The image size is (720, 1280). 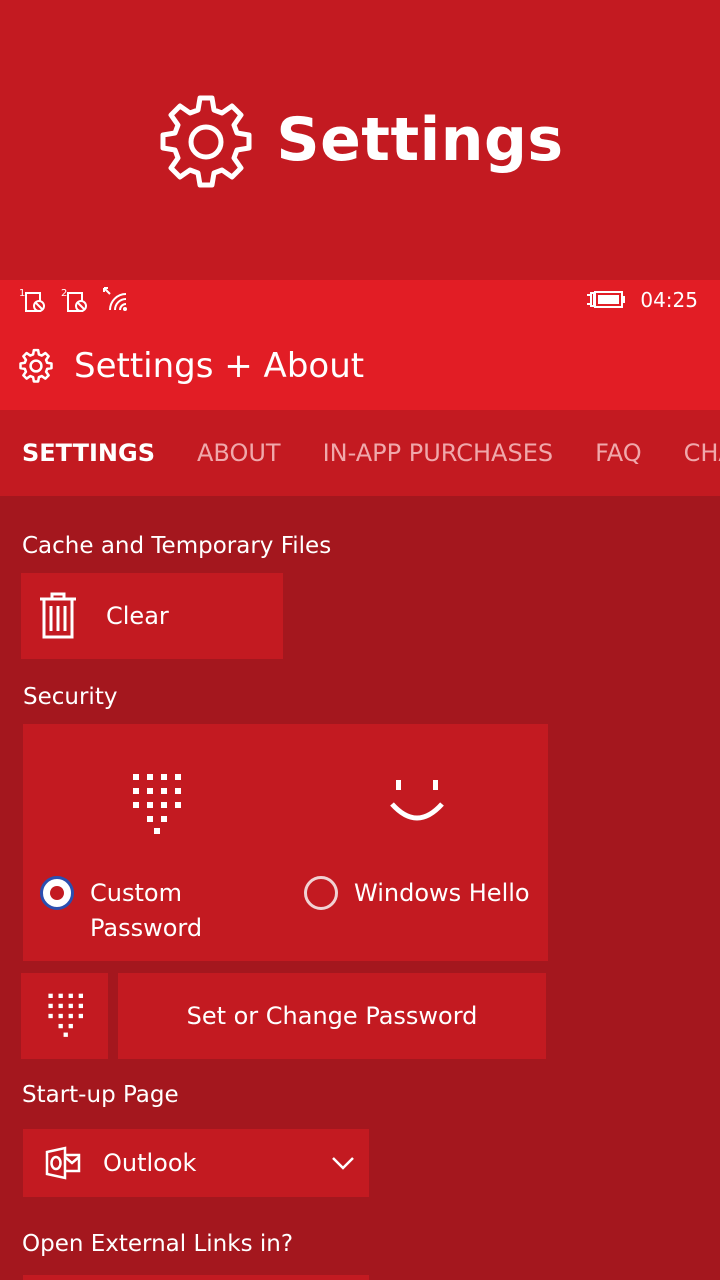 What do you see at coordinates (321, 893) in the screenshot?
I see `windows-hello-radio` at bounding box center [321, 893].